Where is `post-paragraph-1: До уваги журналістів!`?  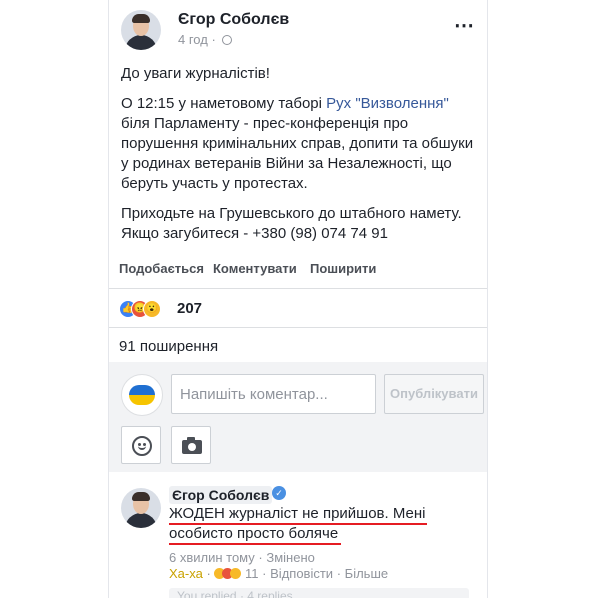
post-paragraph-1: До уваги журналістів! is located at coordinates (195, 73).